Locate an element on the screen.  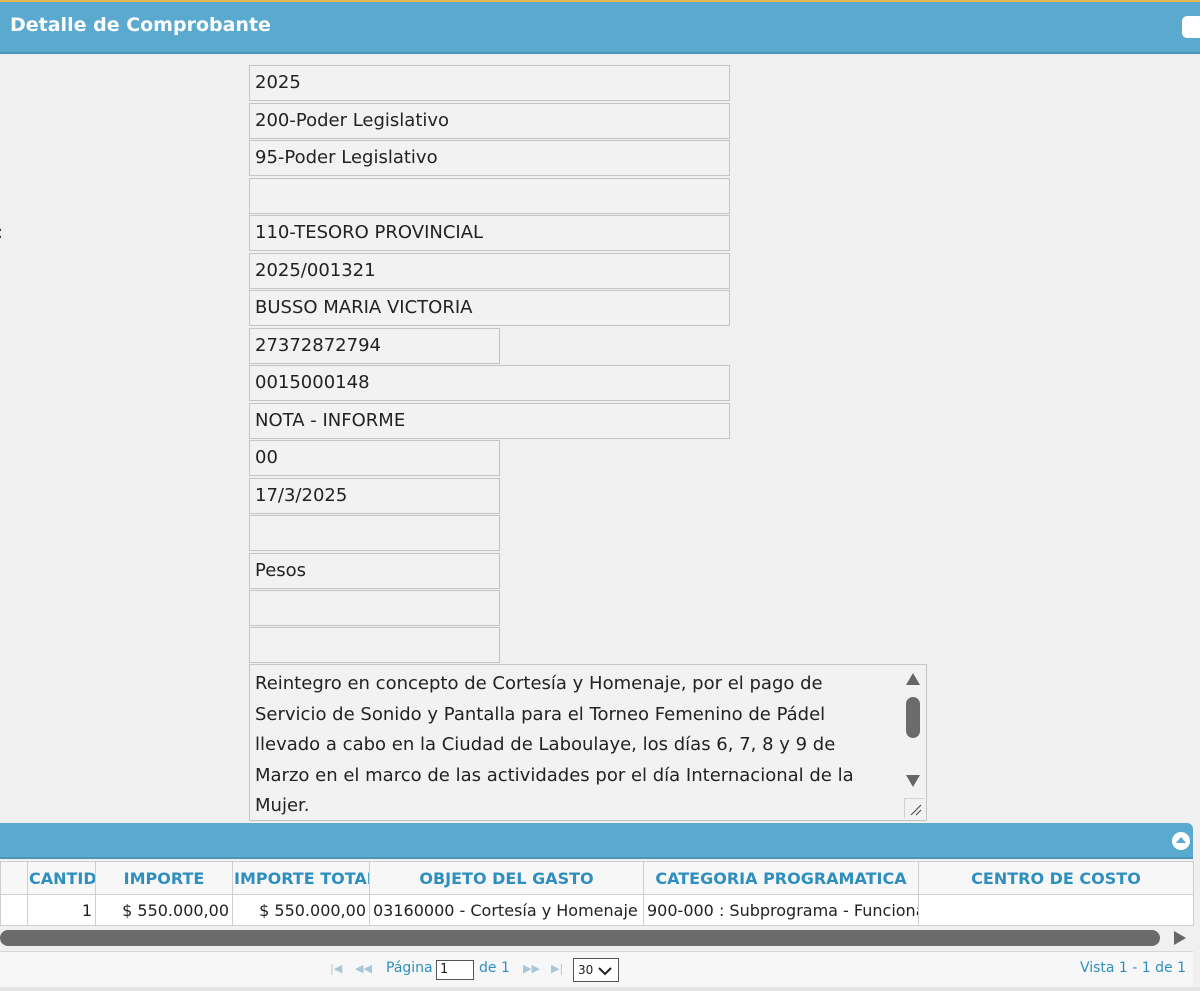
collapse-chevron-up-icon is located at coordinates (1181, 841).